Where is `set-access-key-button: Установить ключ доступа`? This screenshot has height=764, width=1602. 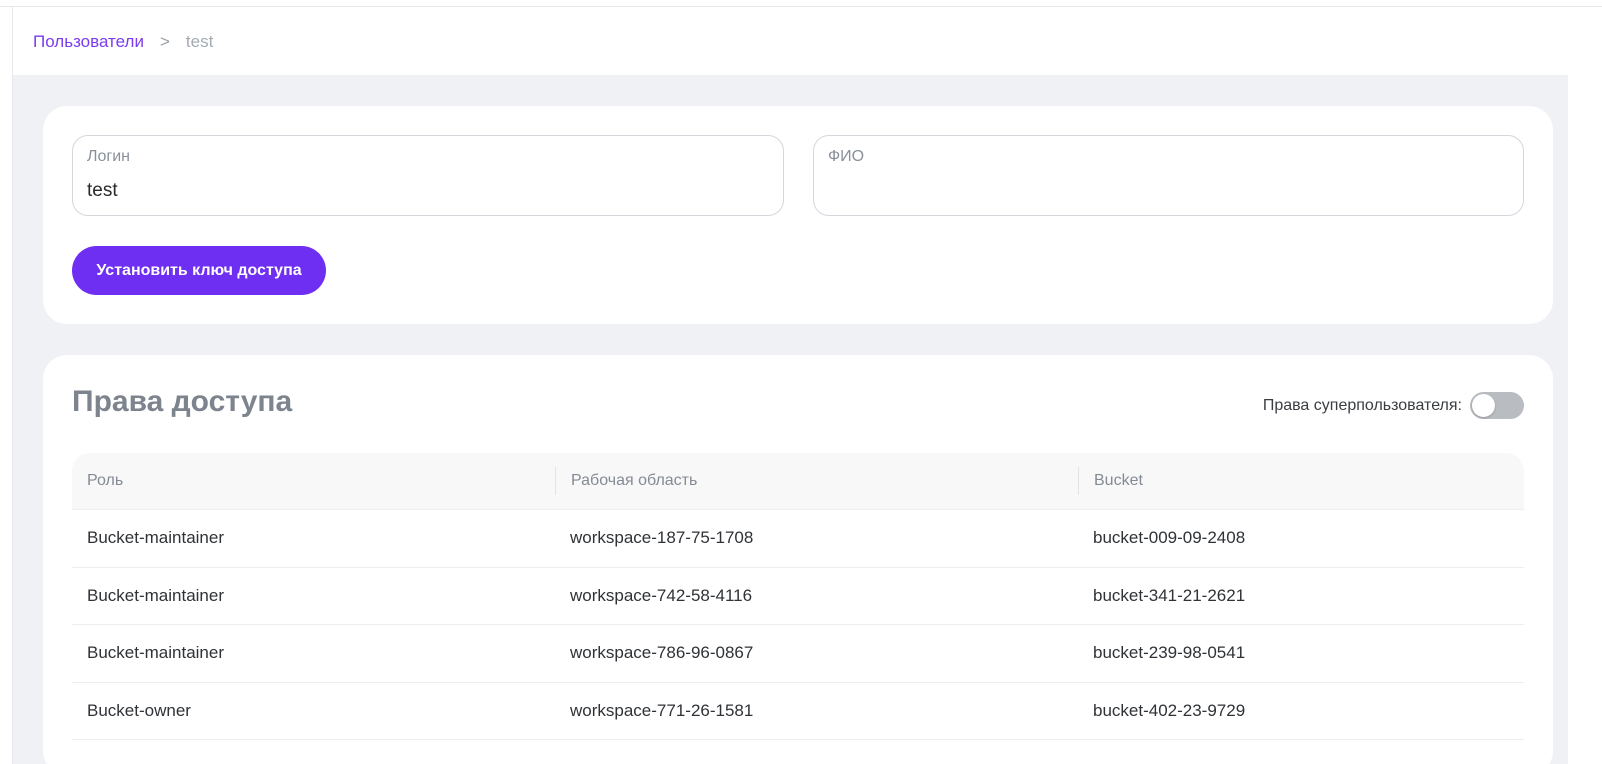 set-access-key-button: Установить ключ доступа is located at coordinates (199, 270).